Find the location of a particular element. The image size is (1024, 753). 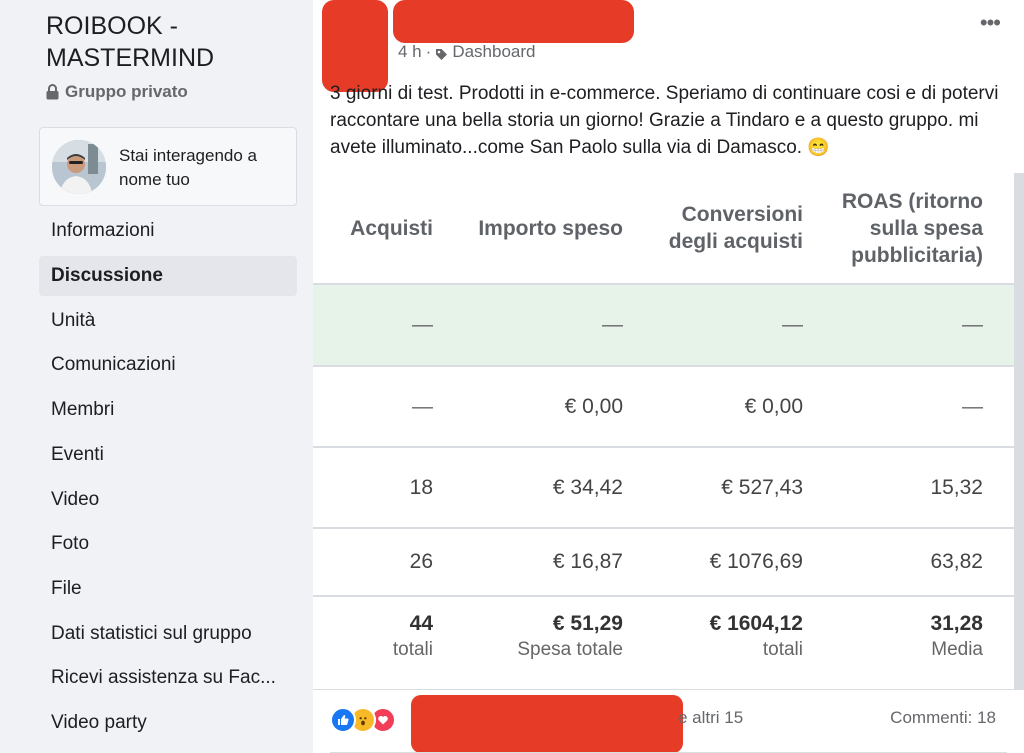

cell: € 16,87 is located at coordinates (587, 561).